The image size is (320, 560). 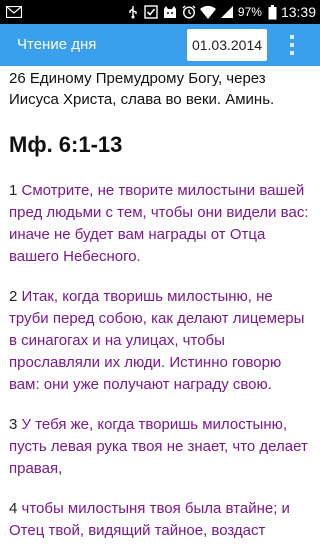 What do you see at coordinates (13, 508) in the screenshot?
I see `verse-number: 4` at bounding box center [13, 508].